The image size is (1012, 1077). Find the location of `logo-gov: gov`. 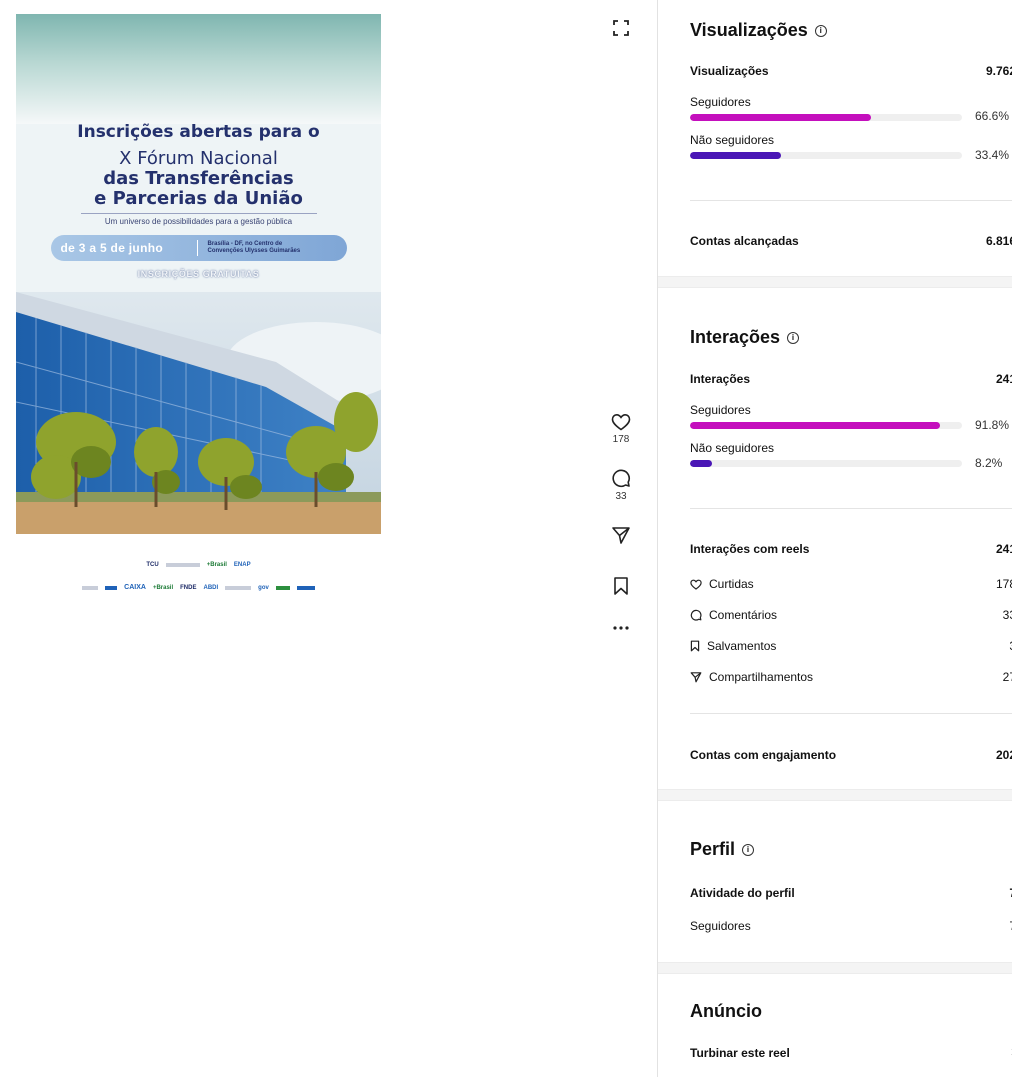

logo-gov: gov is located at coordinates (263, 587).